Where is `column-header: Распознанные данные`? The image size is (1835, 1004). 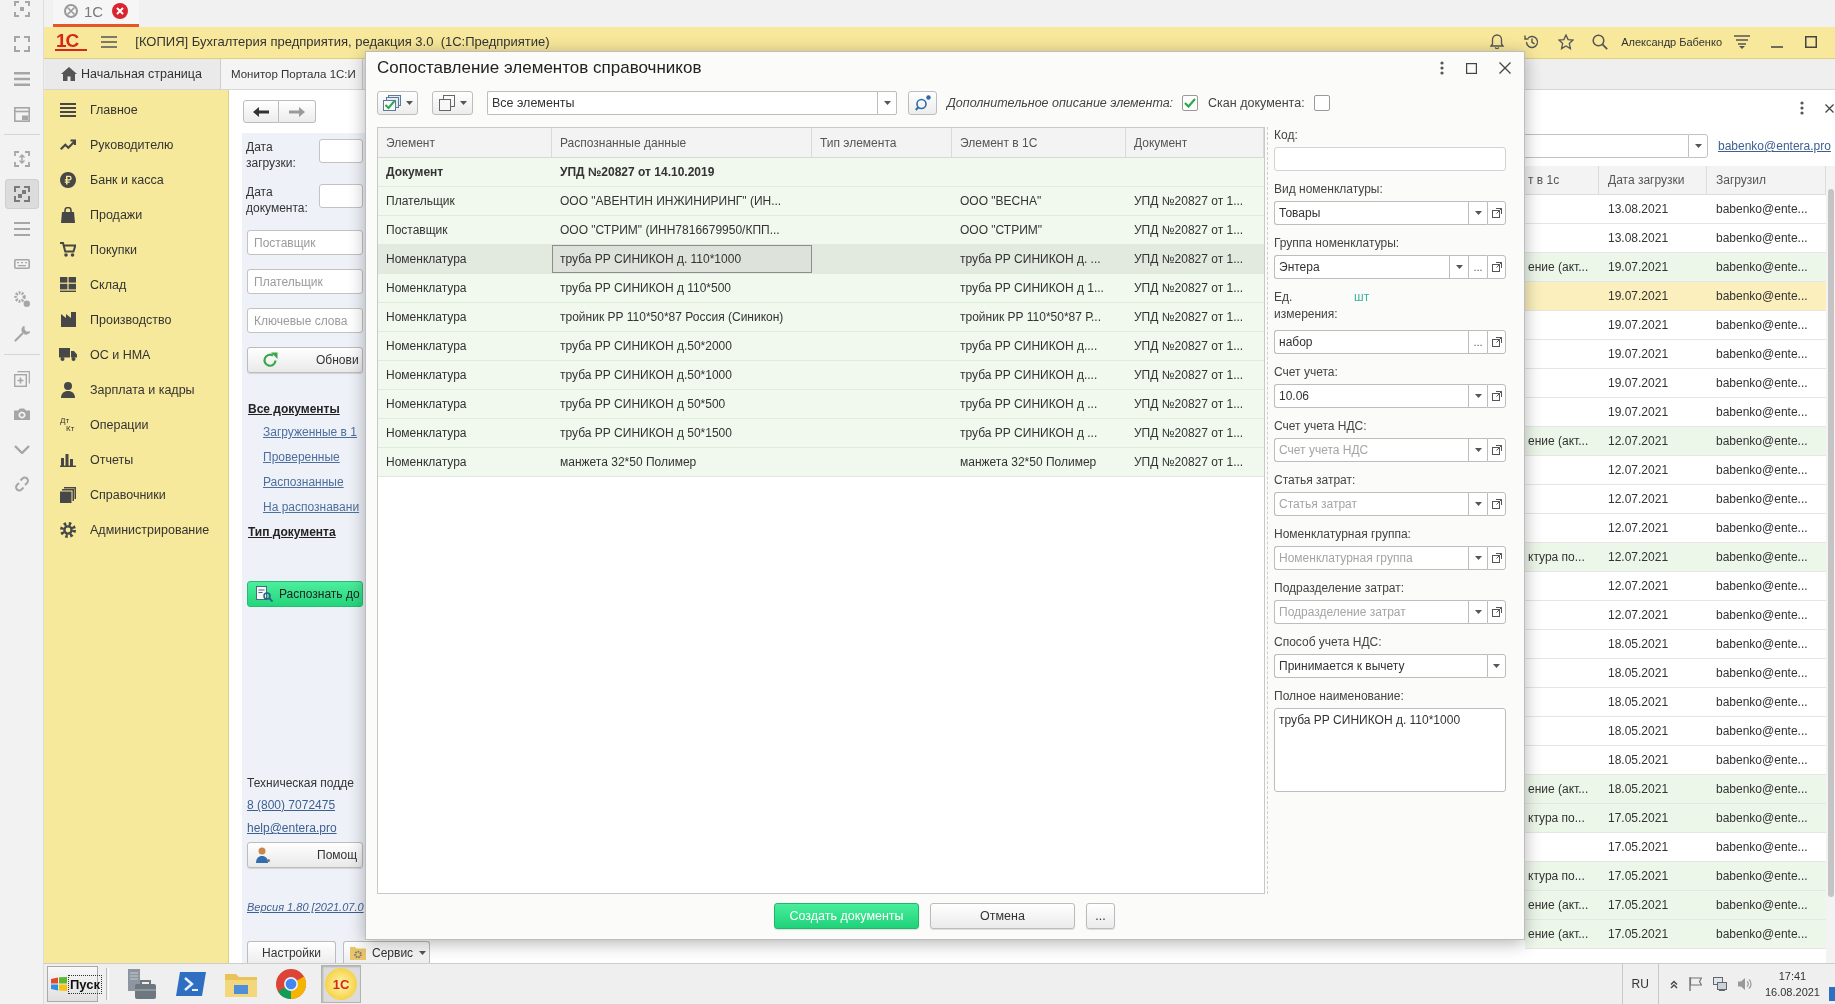
column-header: Распознанные данные is located at coordinates (682, 142).